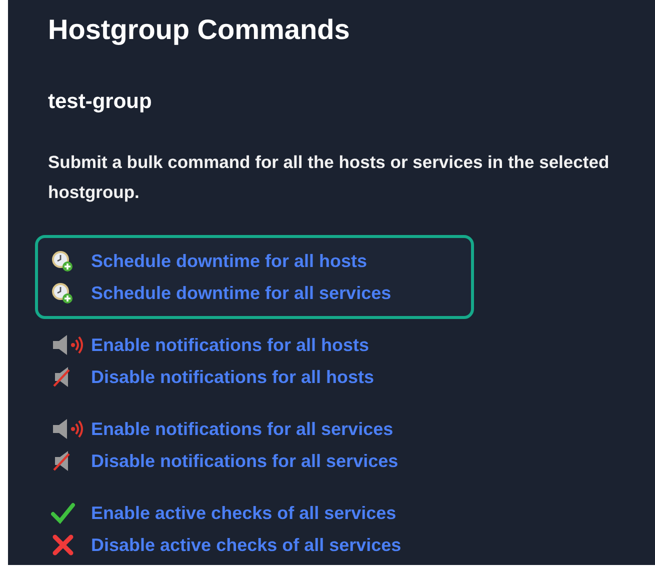  I want to click on command-link: Enable notifications for all hosts, so click(230, 345).